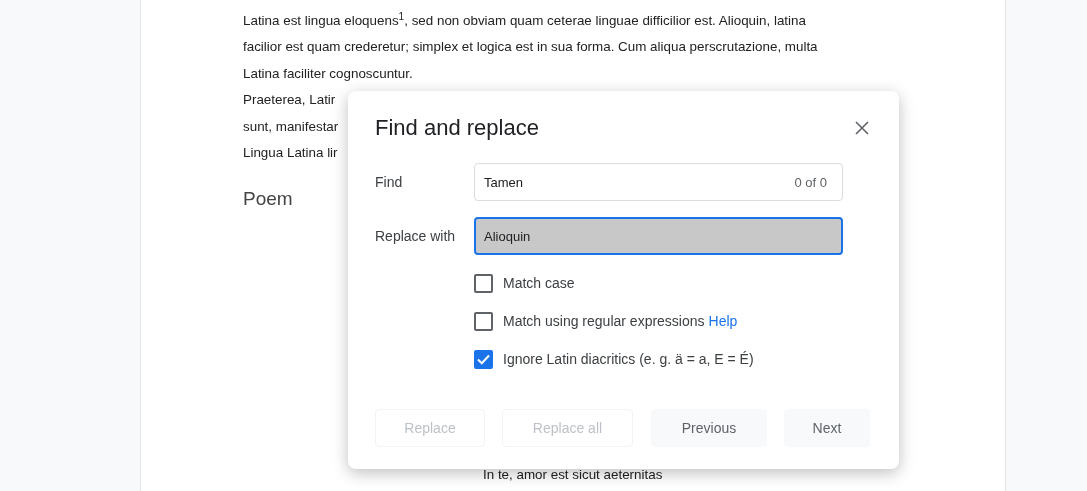 This screenshot has height=491, width=1087. I want to click on option-label: Match using regular expressions, so click(604, 322).